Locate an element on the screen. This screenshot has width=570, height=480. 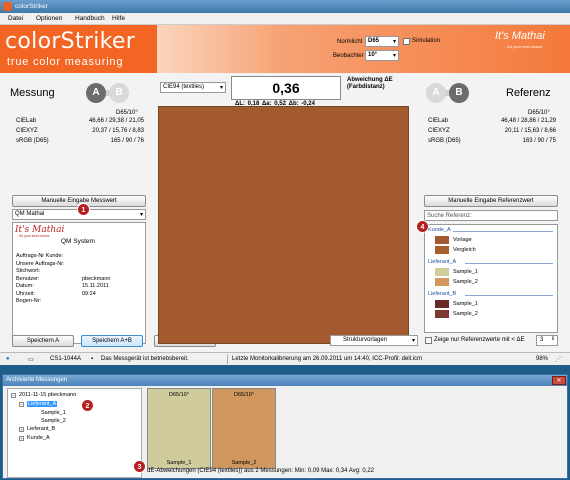
qm-field-key: Auftrags-Nr Kunde: is located at coordinates (40, 256).